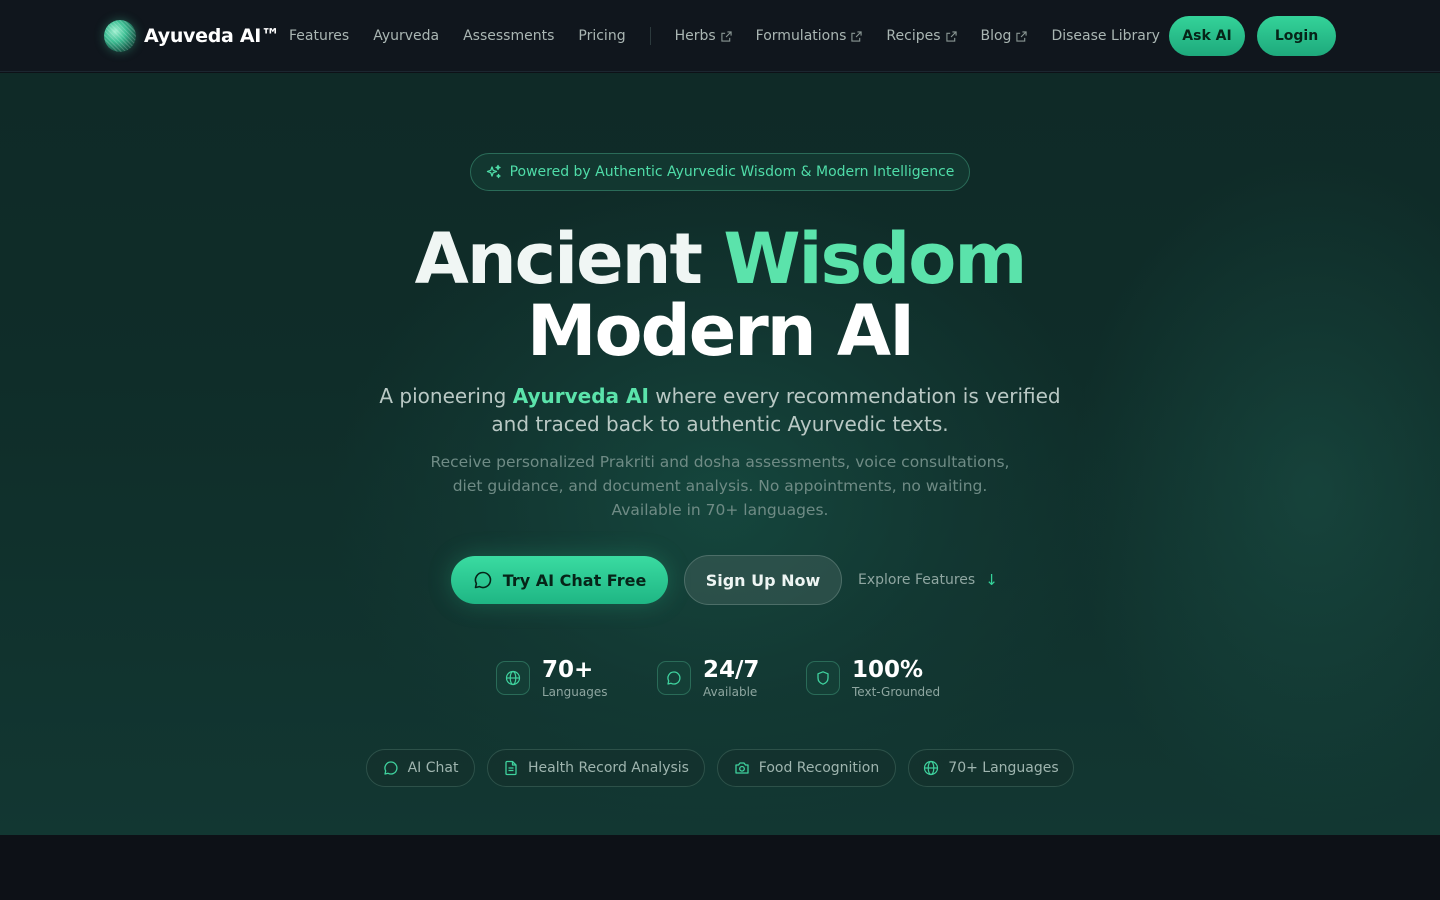 This screenshot has width=1440, height=900. I want to click on nav-link-disease-library: Disease Library, so click(1105, 36).